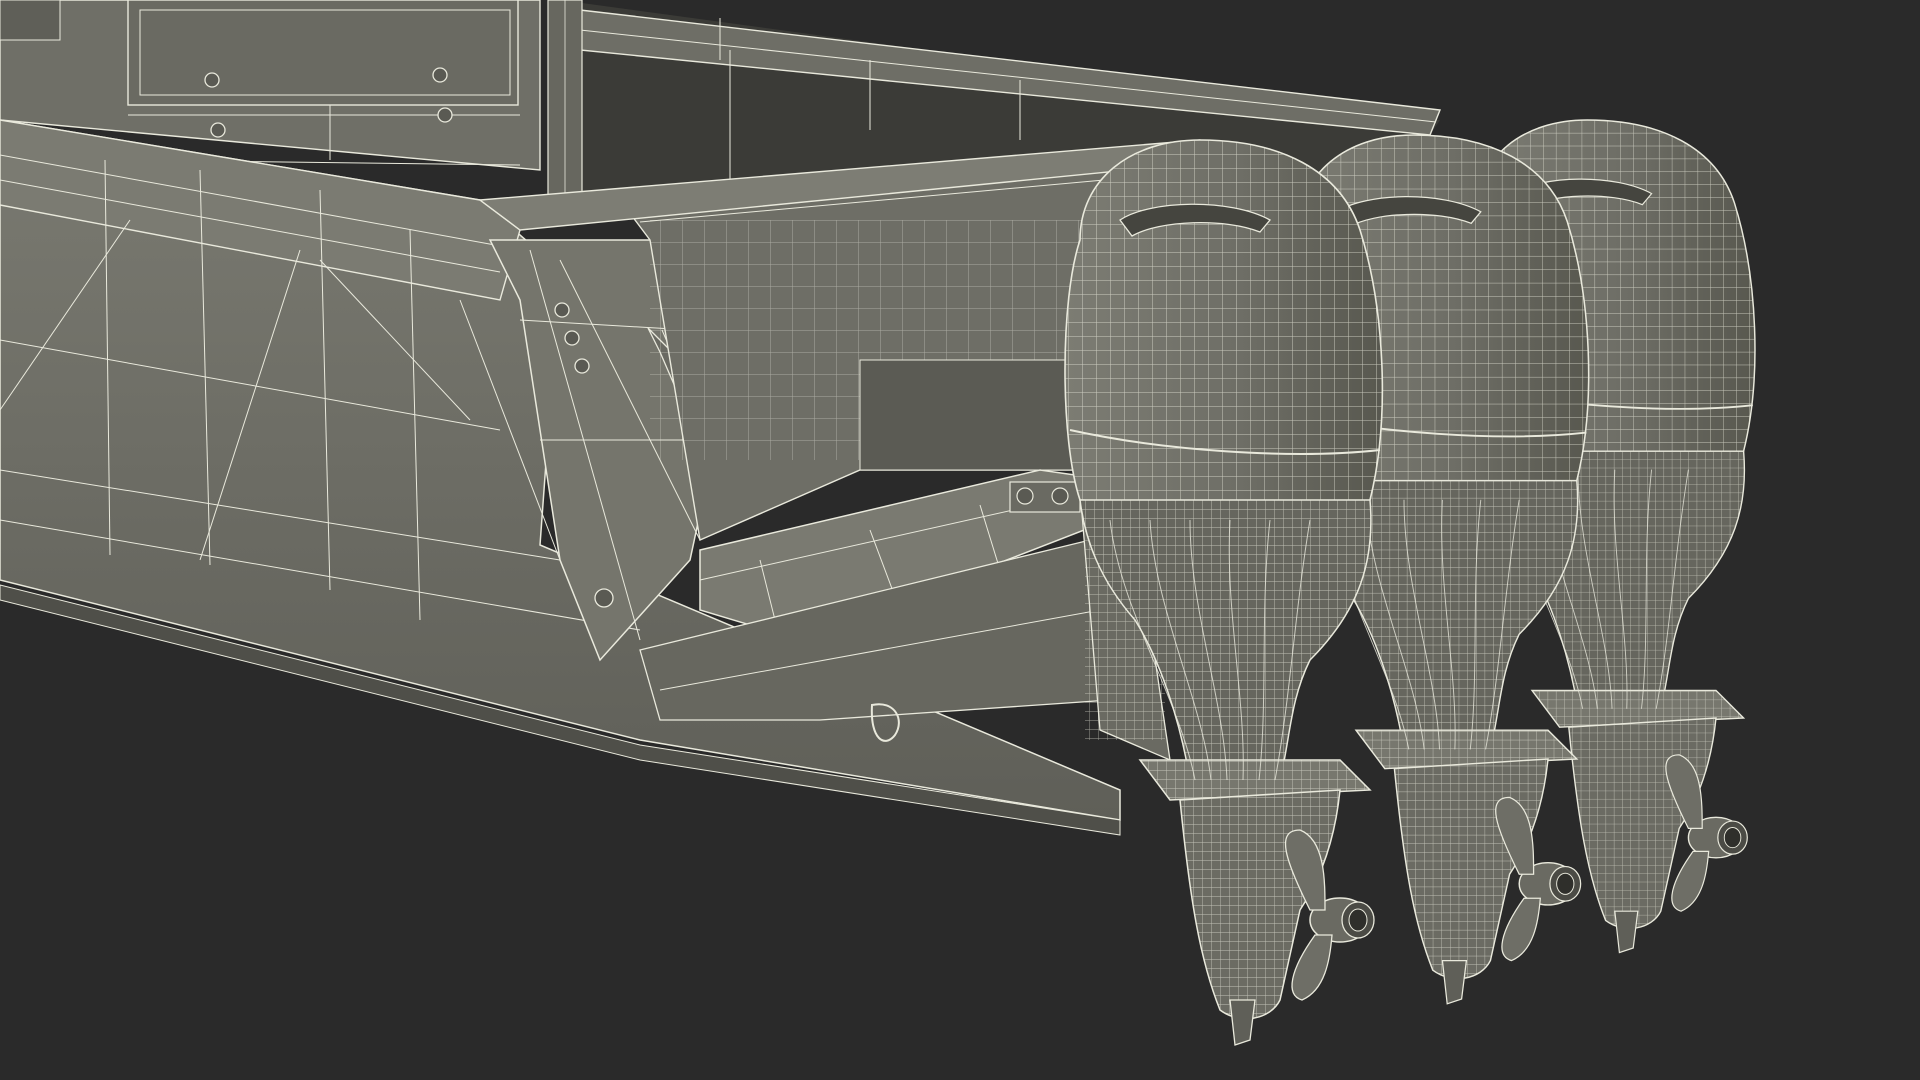 The height and width of the screenshot is (1080, 1920). What do you see at coordinates (1045, 497) in the screenshot?
I see `hinge-bracket` at bounding box center [1045, 497].